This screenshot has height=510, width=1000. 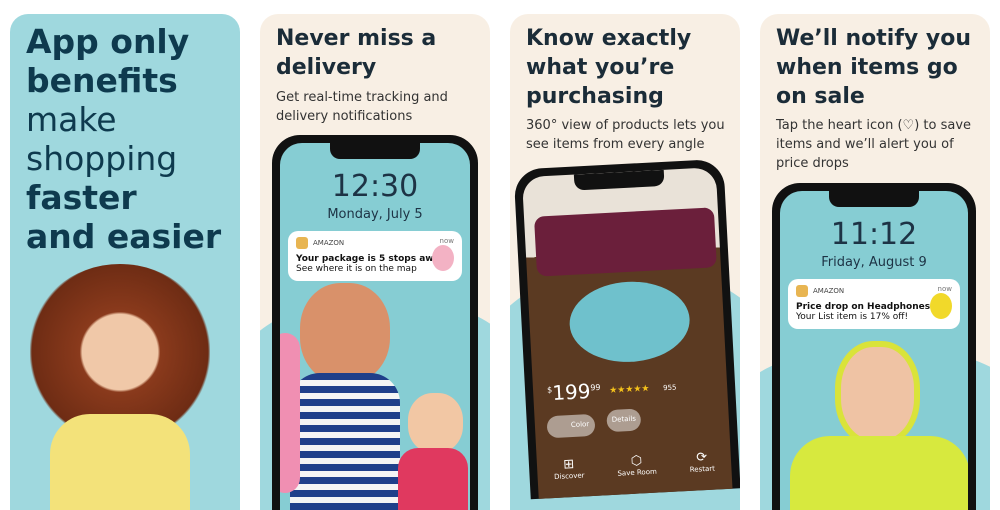 What do you see at coordinates (345, 441) in the screenshot?
I see `man-shirt` at bounding box center [345, 441].